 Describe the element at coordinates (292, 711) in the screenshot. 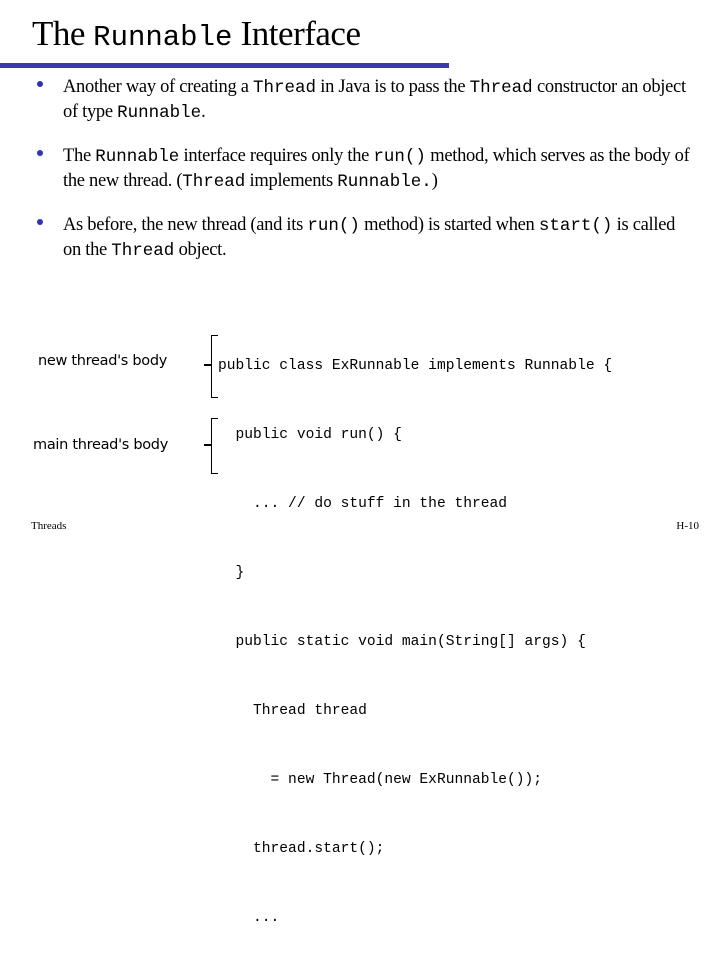

I see `code-line: Thread thread` at that location.